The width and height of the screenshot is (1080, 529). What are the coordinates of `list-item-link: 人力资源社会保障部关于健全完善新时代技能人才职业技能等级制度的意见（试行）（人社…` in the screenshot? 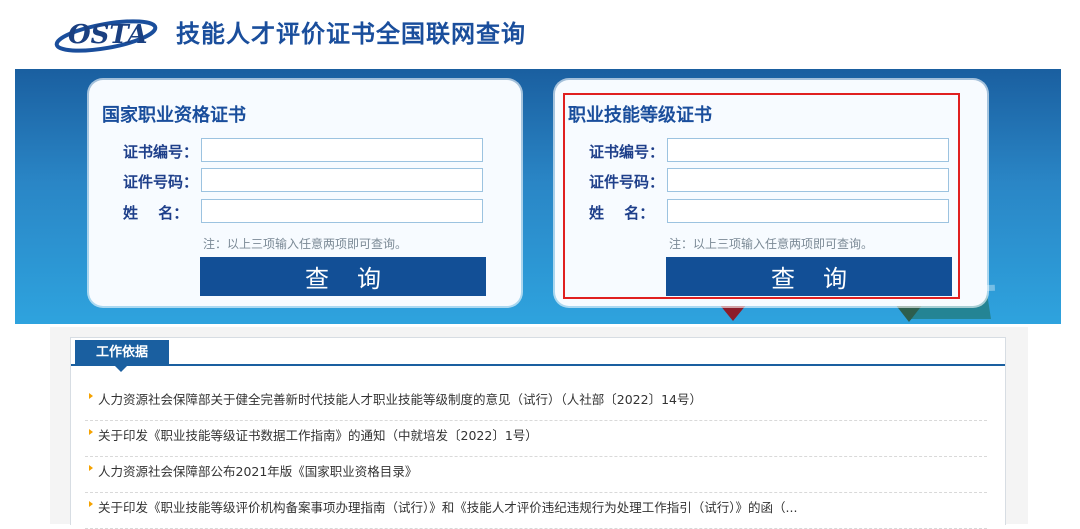 It's located at (400, 398).